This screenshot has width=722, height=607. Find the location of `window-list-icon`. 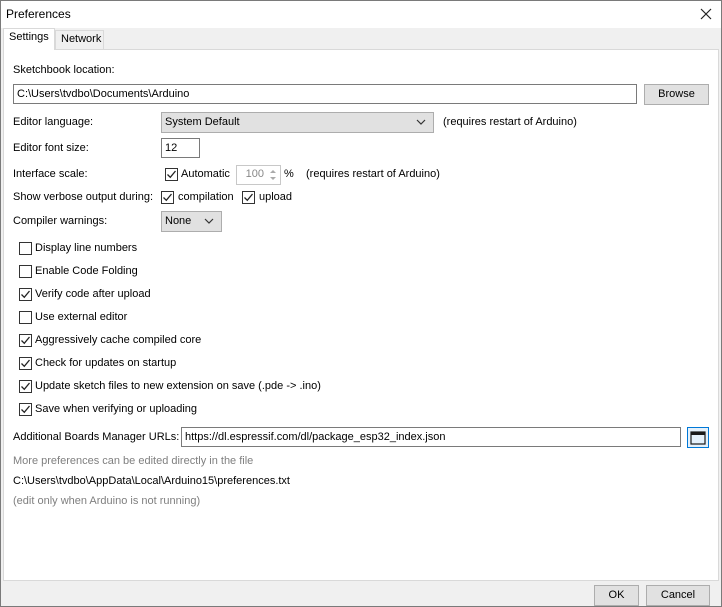

window-list-icon is located at coordinates (698, 438).